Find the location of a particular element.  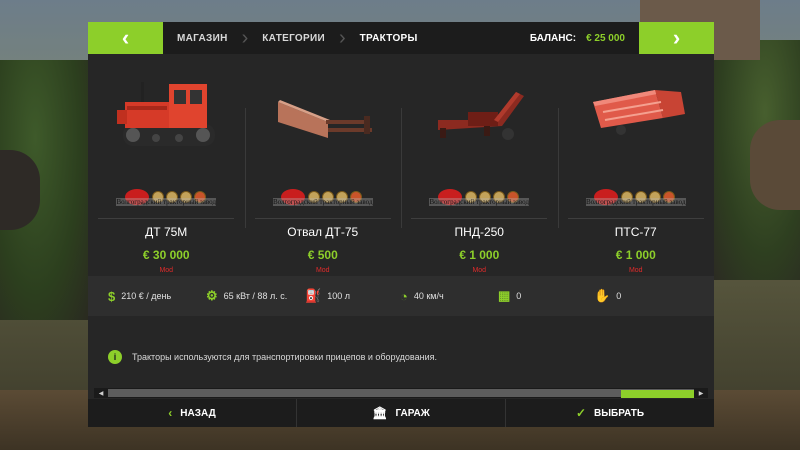

item-price: € 500 is located at coordinates (322, 255).